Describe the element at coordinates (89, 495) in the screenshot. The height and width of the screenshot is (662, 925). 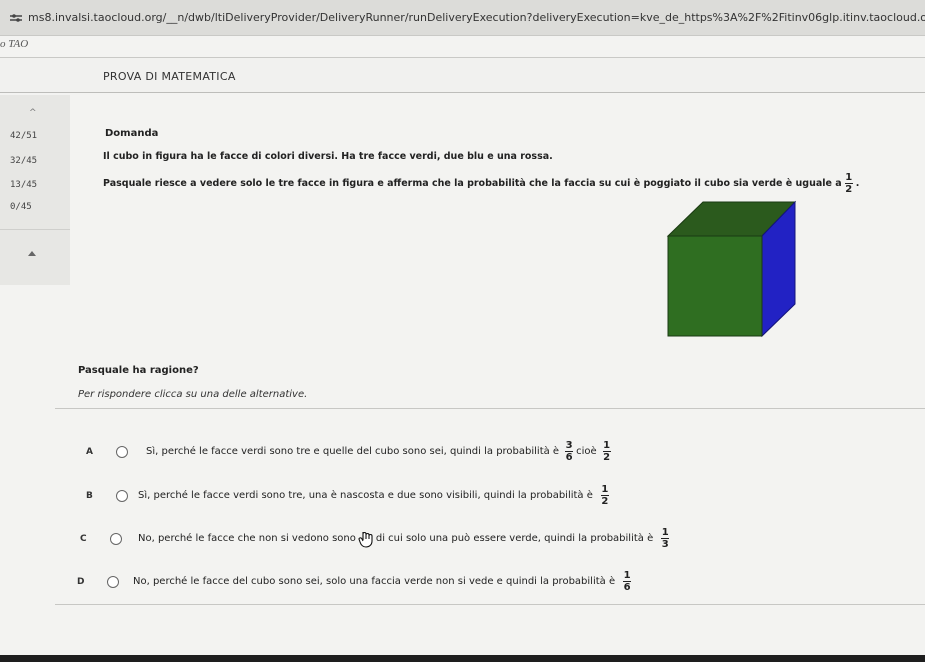
I see `choice-letter: B` at that location.